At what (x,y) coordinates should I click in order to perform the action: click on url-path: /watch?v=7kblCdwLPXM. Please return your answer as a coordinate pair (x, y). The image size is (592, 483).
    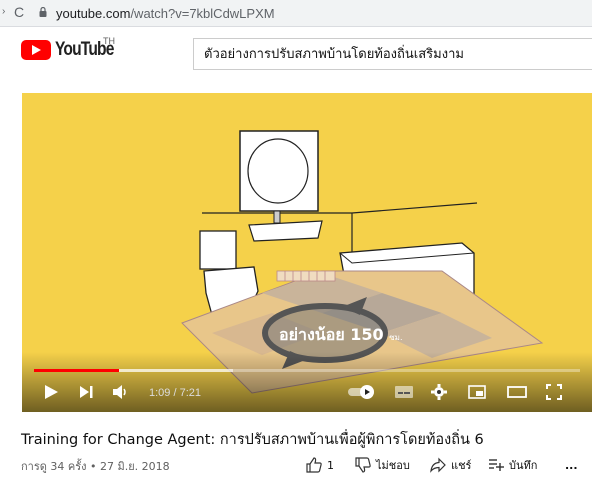
    Looking at the image, I should click on (202, 13).